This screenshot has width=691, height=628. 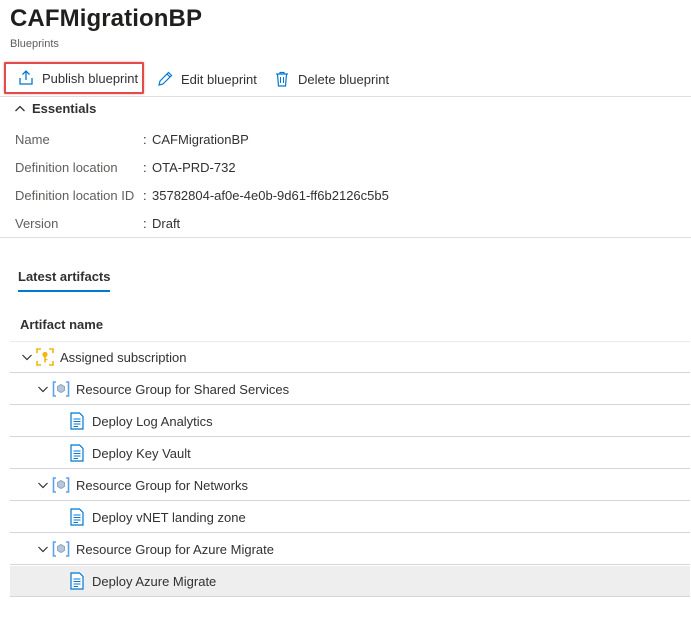 I want to click on artifact-name-column-header: Artifact name, so click(x=61, y=324).